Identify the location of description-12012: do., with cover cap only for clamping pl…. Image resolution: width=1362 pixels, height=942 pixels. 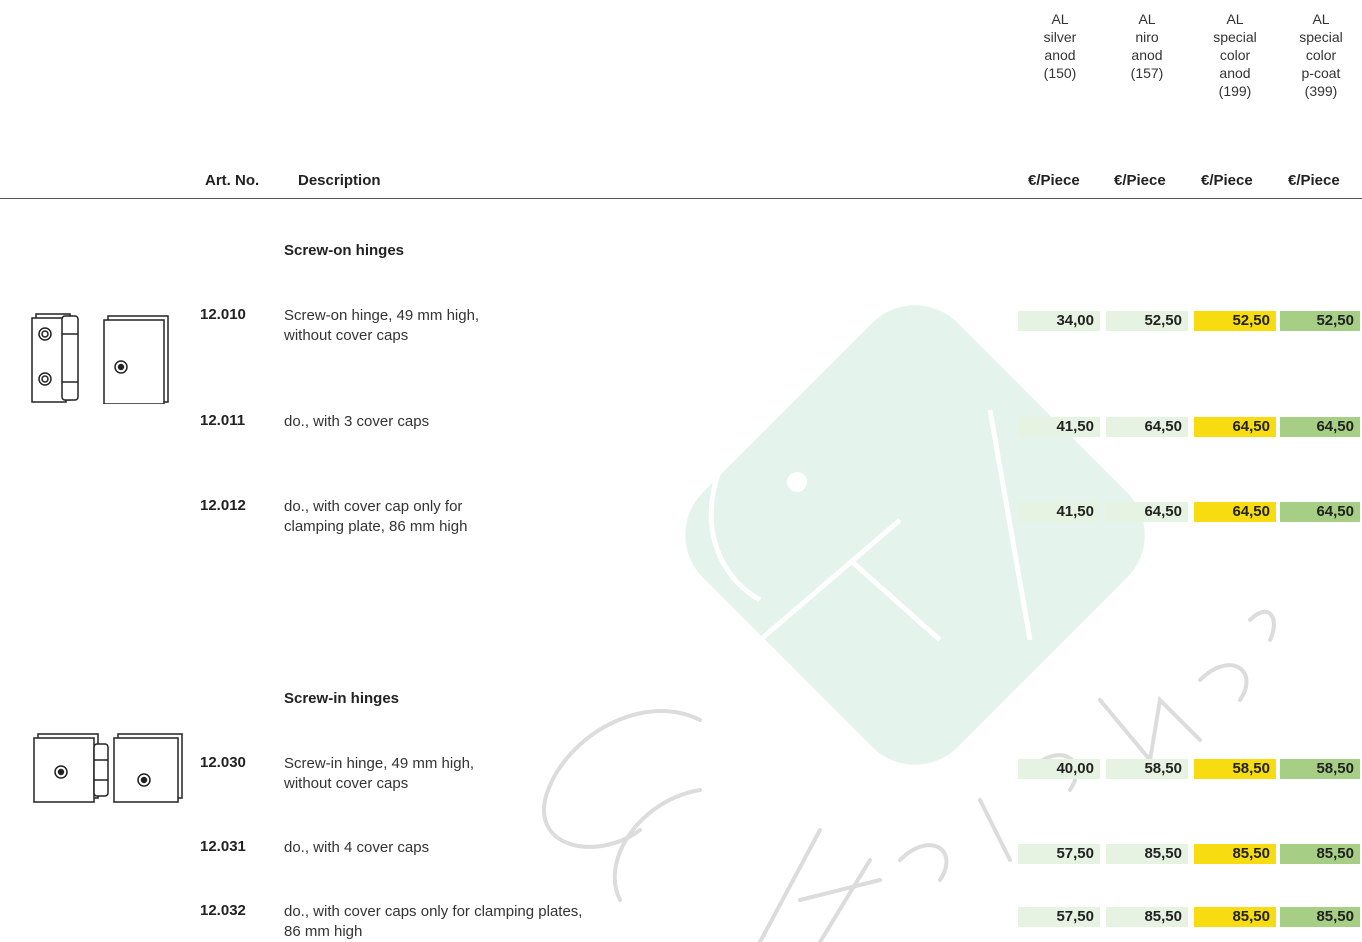
(376, 516).